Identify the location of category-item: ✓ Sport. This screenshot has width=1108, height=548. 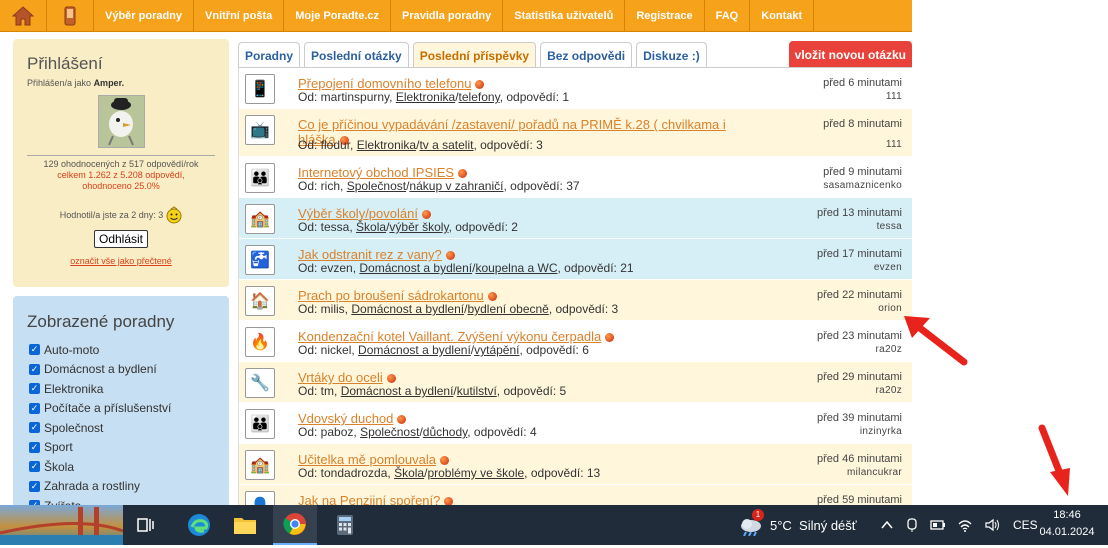
(129, 448).